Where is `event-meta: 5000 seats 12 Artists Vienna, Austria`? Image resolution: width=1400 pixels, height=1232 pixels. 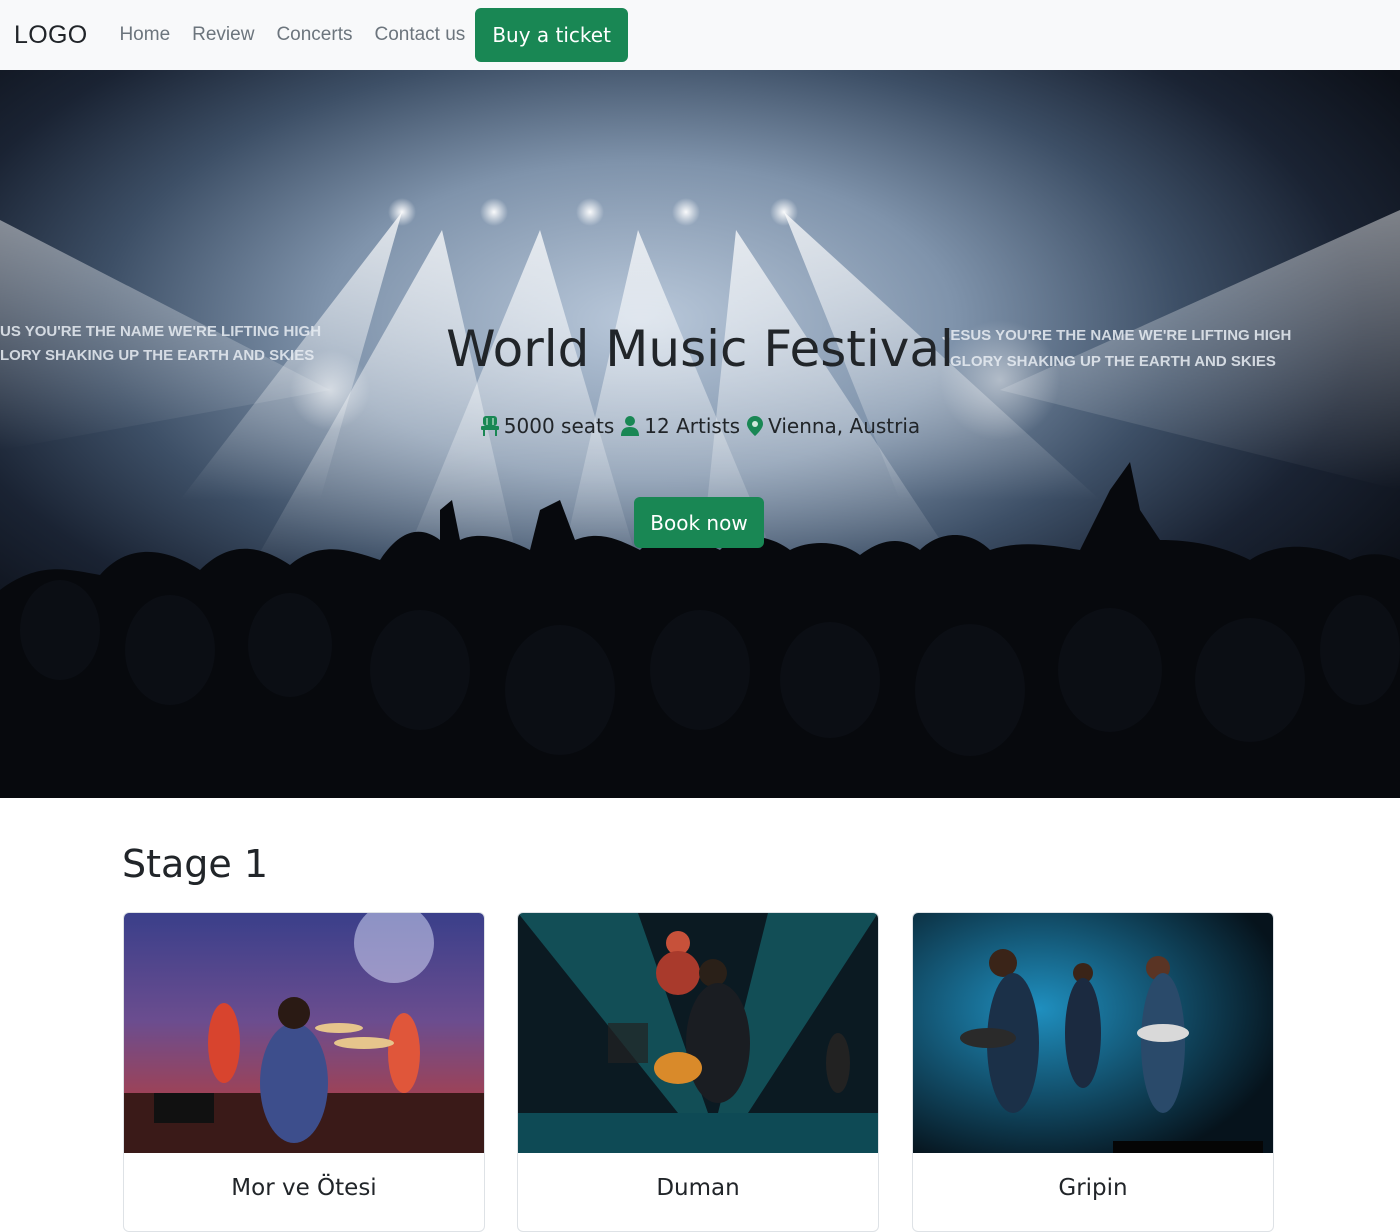
event-meta: 5000 seats 12 Artists Vienna, Austria is located at coordinates (700, 426).